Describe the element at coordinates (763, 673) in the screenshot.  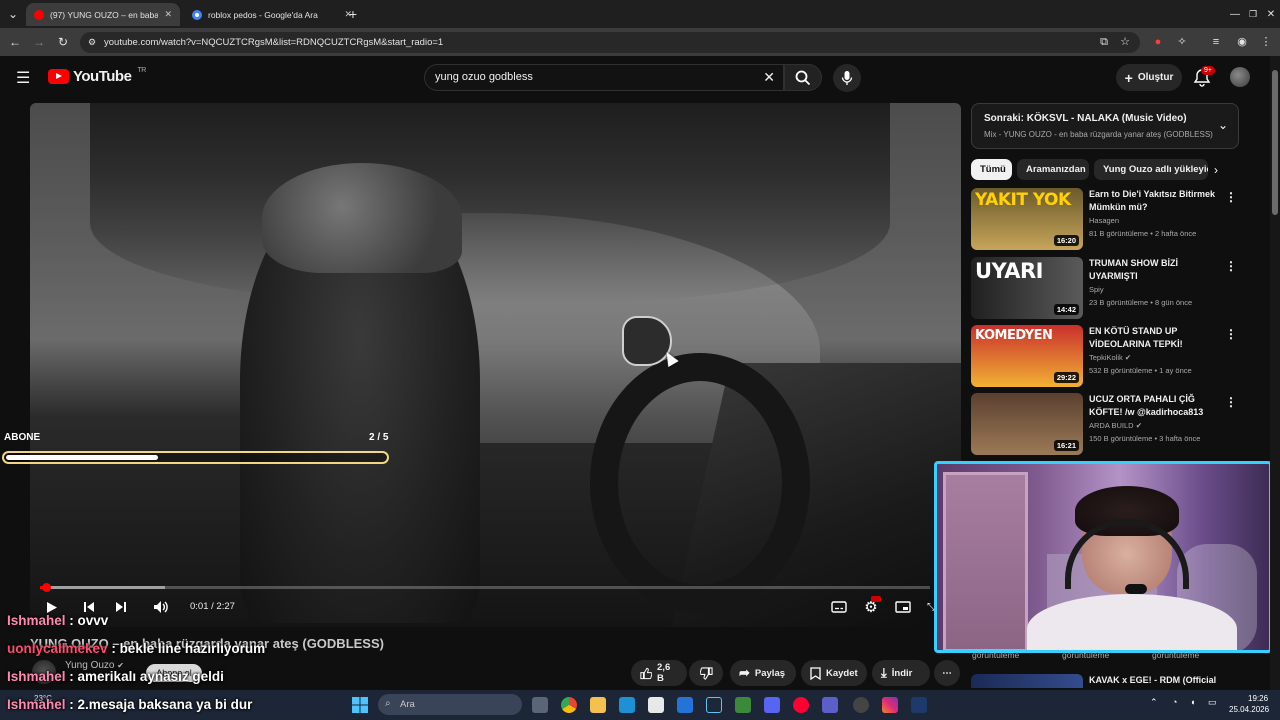
I see `share-button: ➦ Paylaş` at that location.